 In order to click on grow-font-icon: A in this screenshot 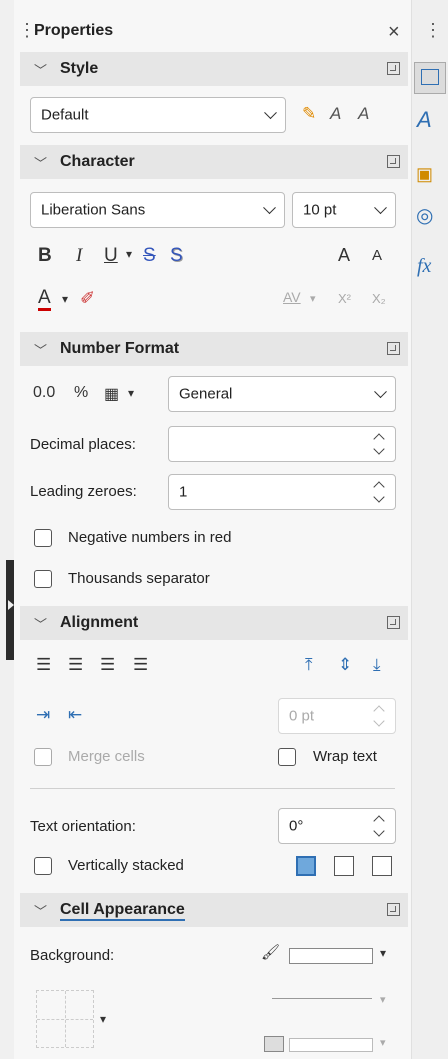, I will do `click(344, 255)`.